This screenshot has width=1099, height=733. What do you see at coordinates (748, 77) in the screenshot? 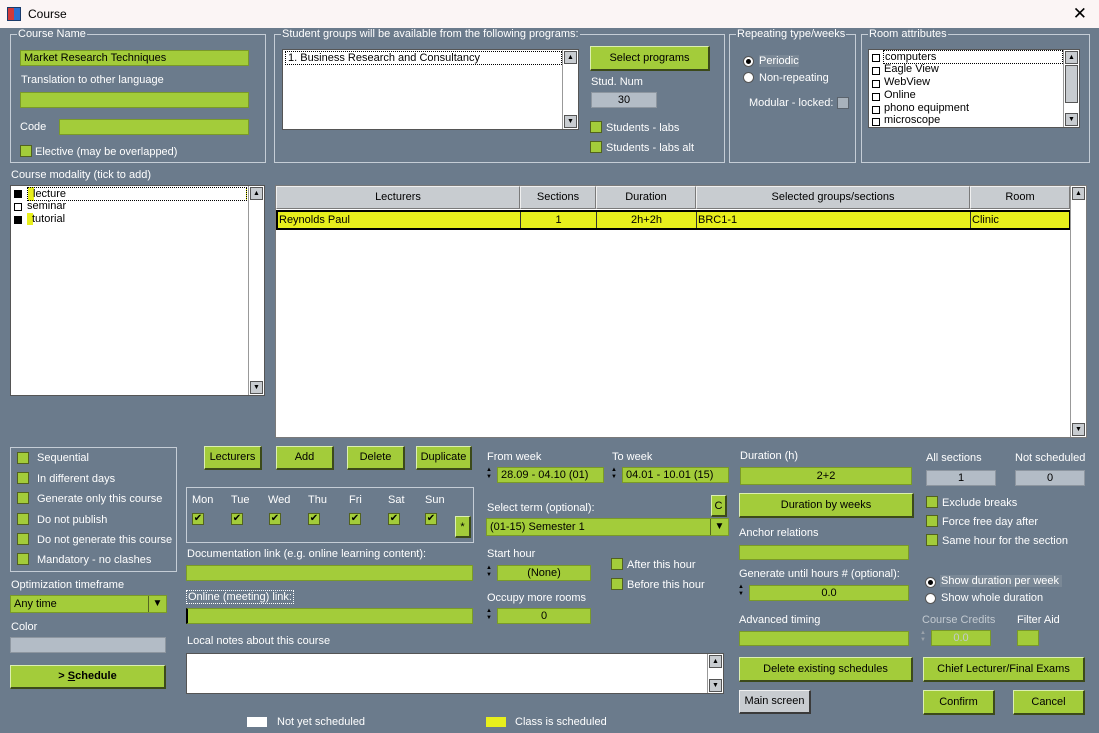
I see `non-repeating-radio` at bounding box center [748, 77].